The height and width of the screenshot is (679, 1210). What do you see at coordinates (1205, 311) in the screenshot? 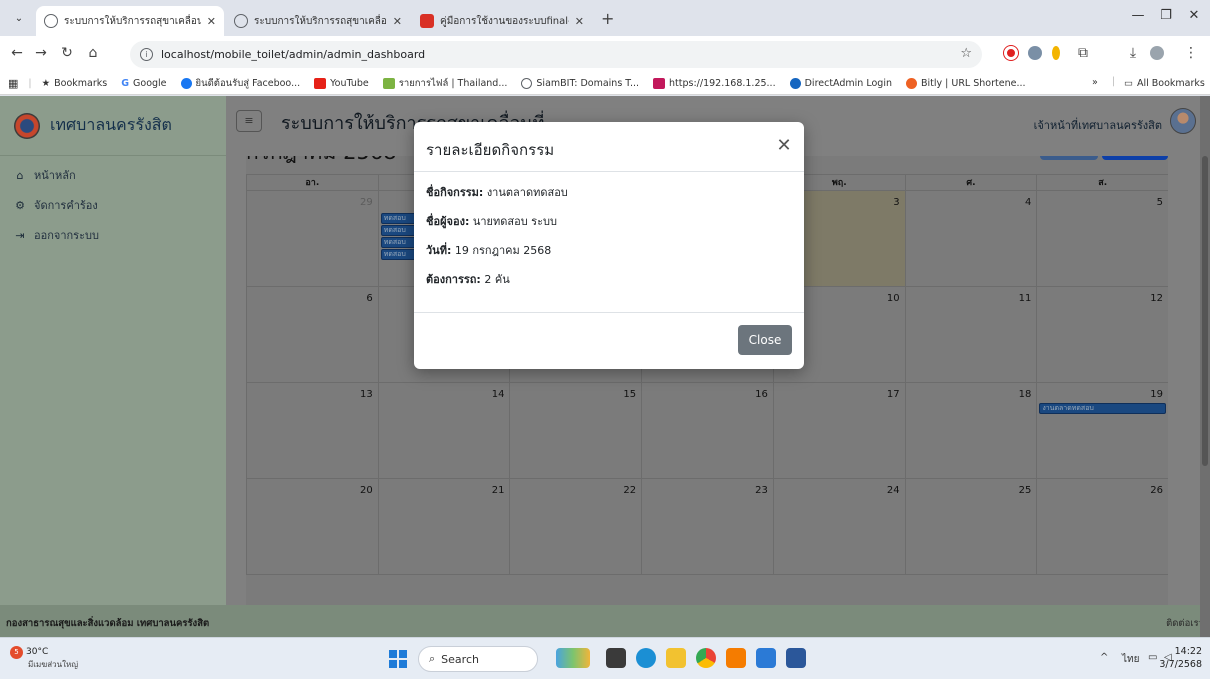
I see `scrollbar-thumb` at bounding box center [1205, 311].